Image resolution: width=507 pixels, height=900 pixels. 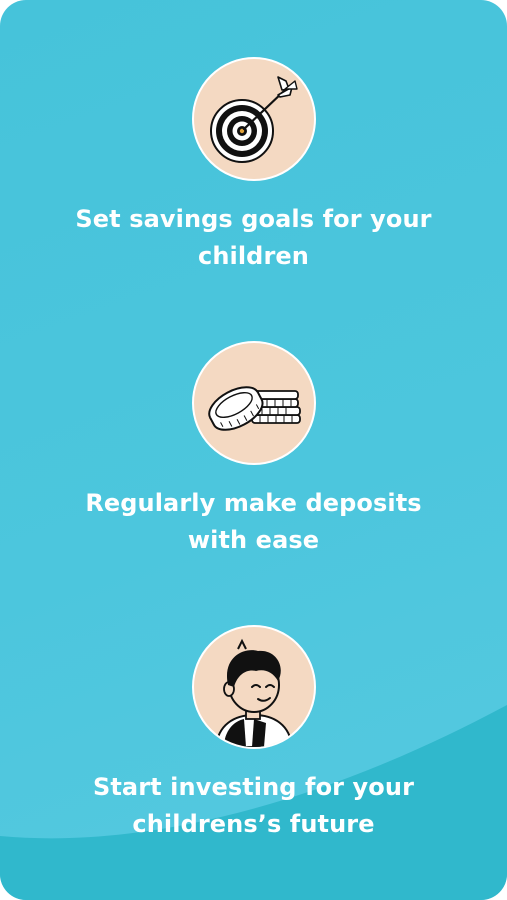 I want to click on feature-caption: Set savings goals for your children, so click(x=253, y=237).